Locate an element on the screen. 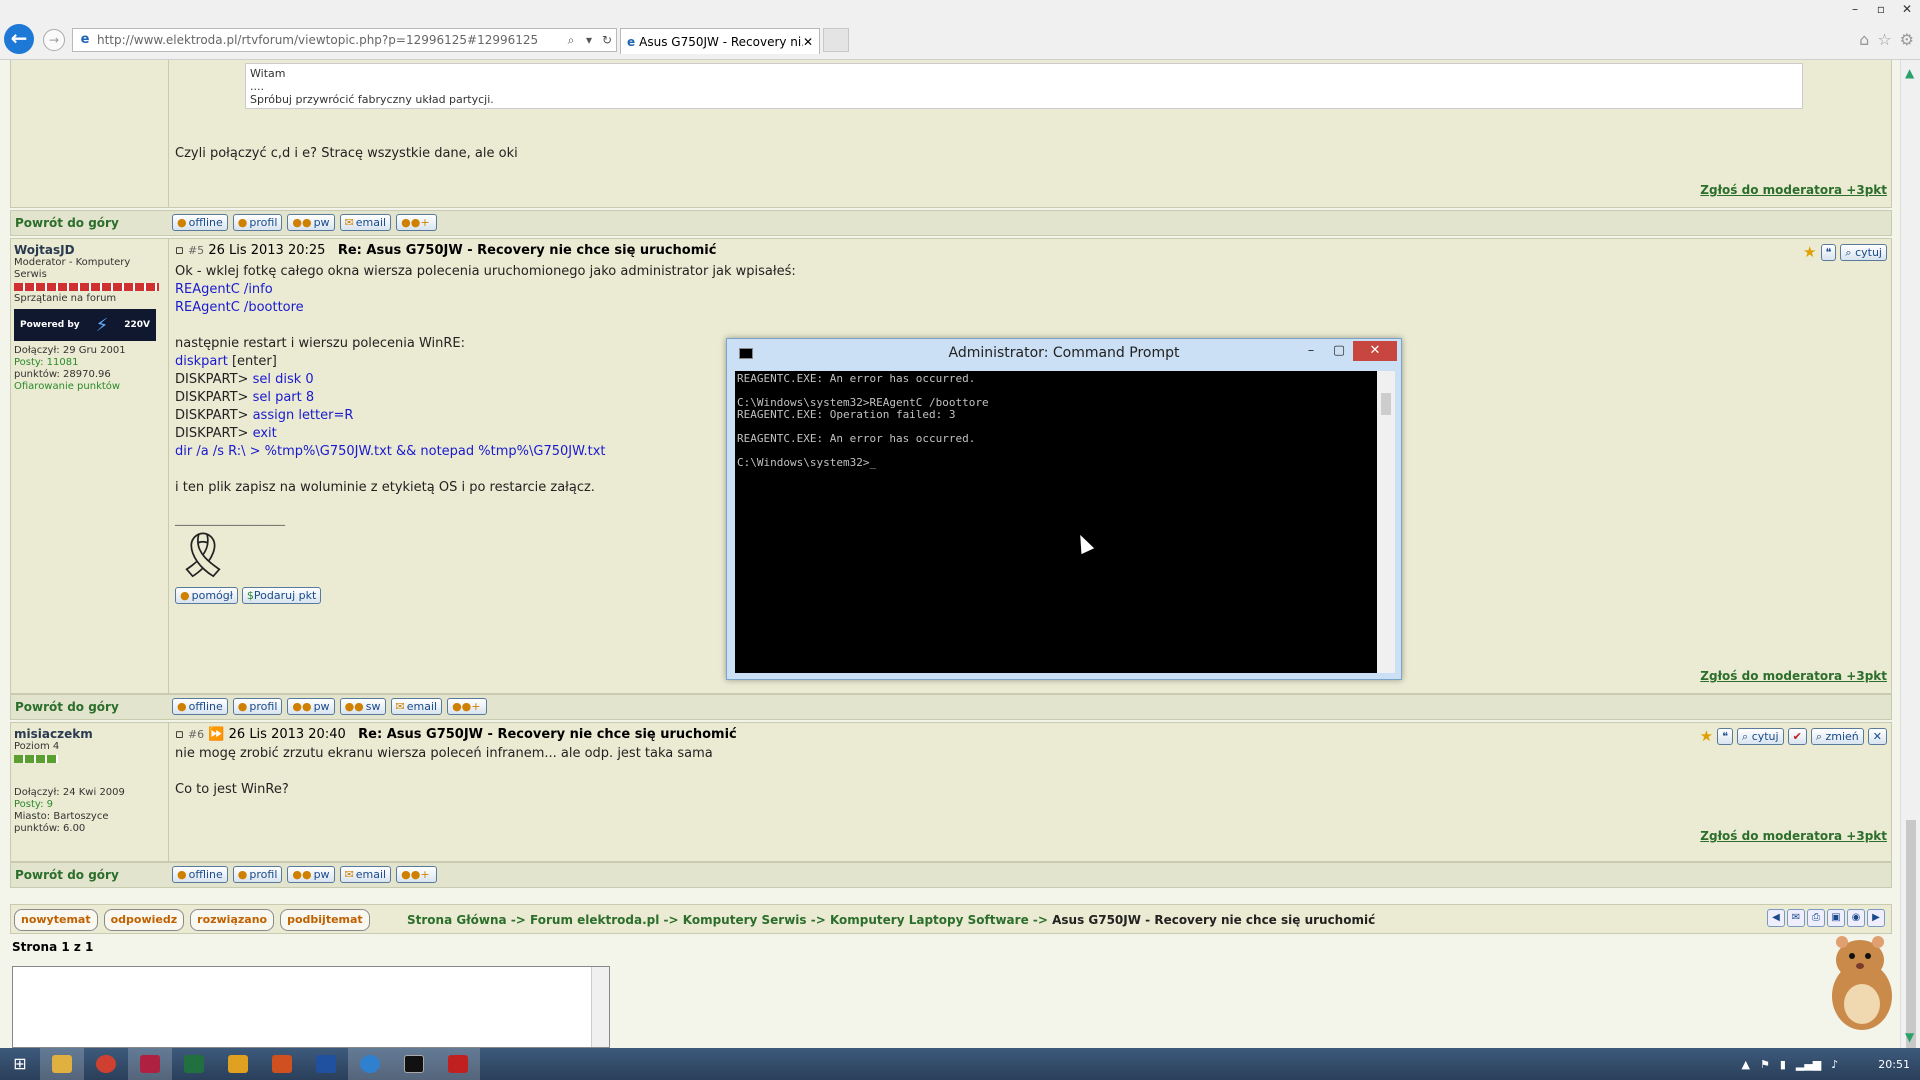  new-topic-button: nowytemat is located at coordinates (56, 920).